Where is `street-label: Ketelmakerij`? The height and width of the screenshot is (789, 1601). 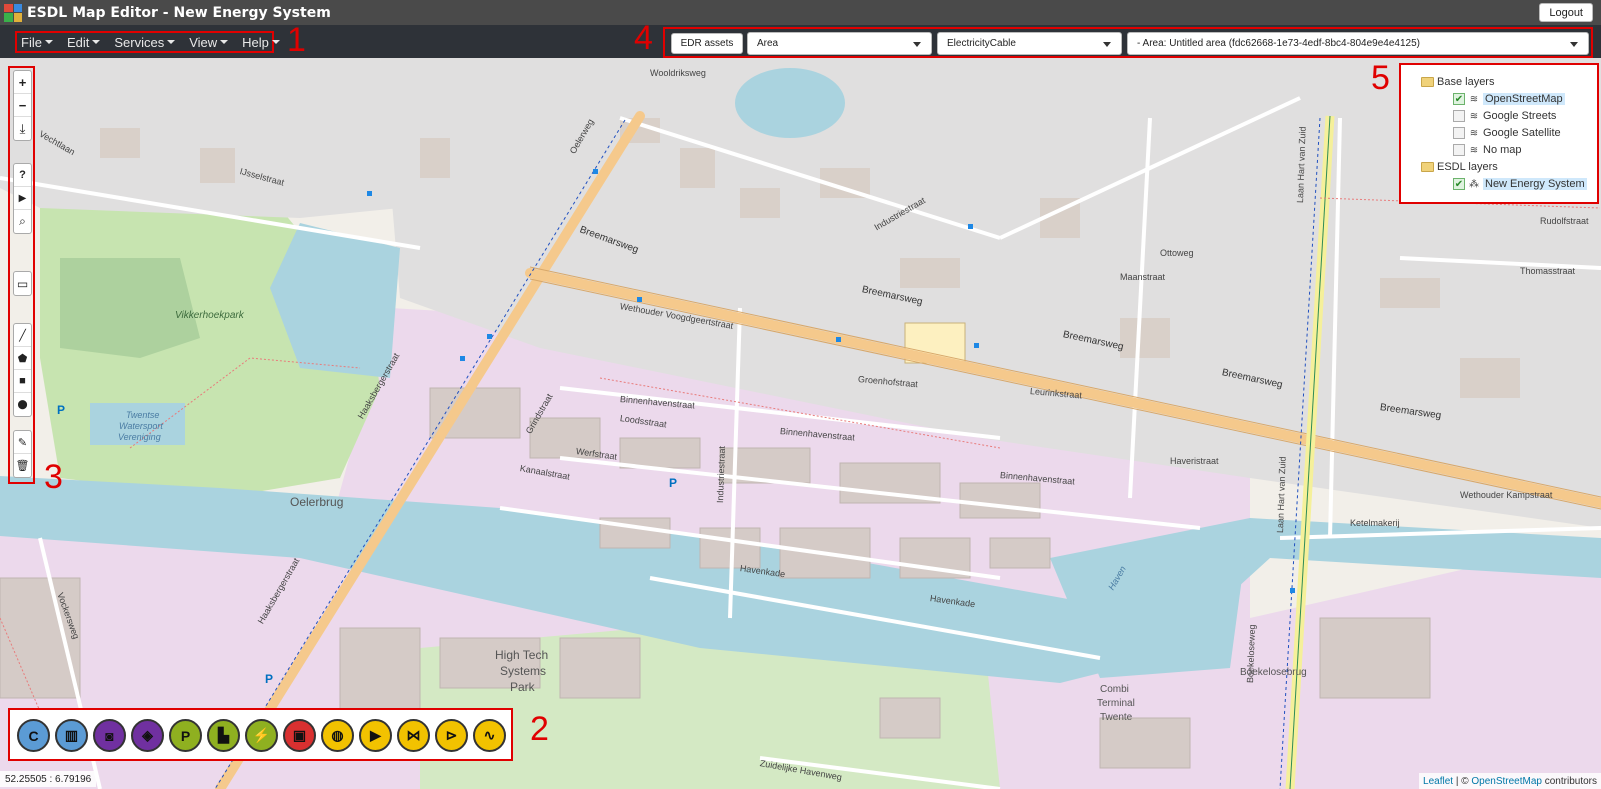 street-label: Ketelmakerij is located at coordinates (1375, 523).